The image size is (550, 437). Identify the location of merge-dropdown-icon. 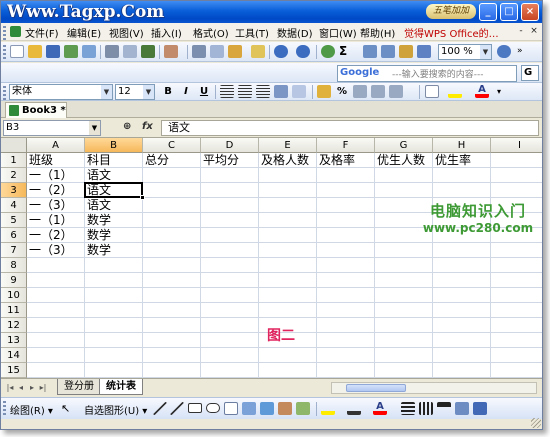
(299, 91).